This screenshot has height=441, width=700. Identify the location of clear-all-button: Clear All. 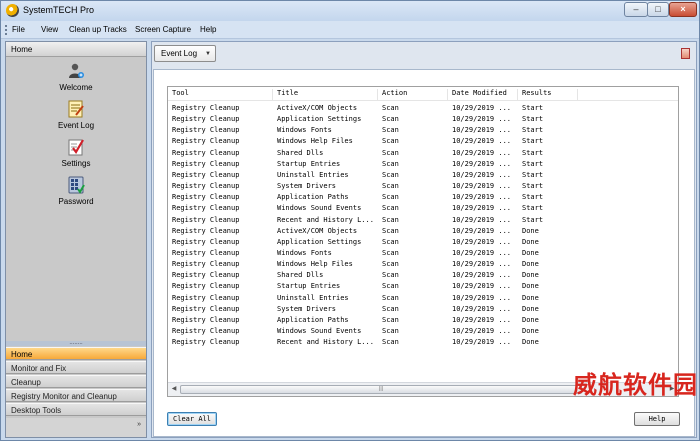
(192, 419).